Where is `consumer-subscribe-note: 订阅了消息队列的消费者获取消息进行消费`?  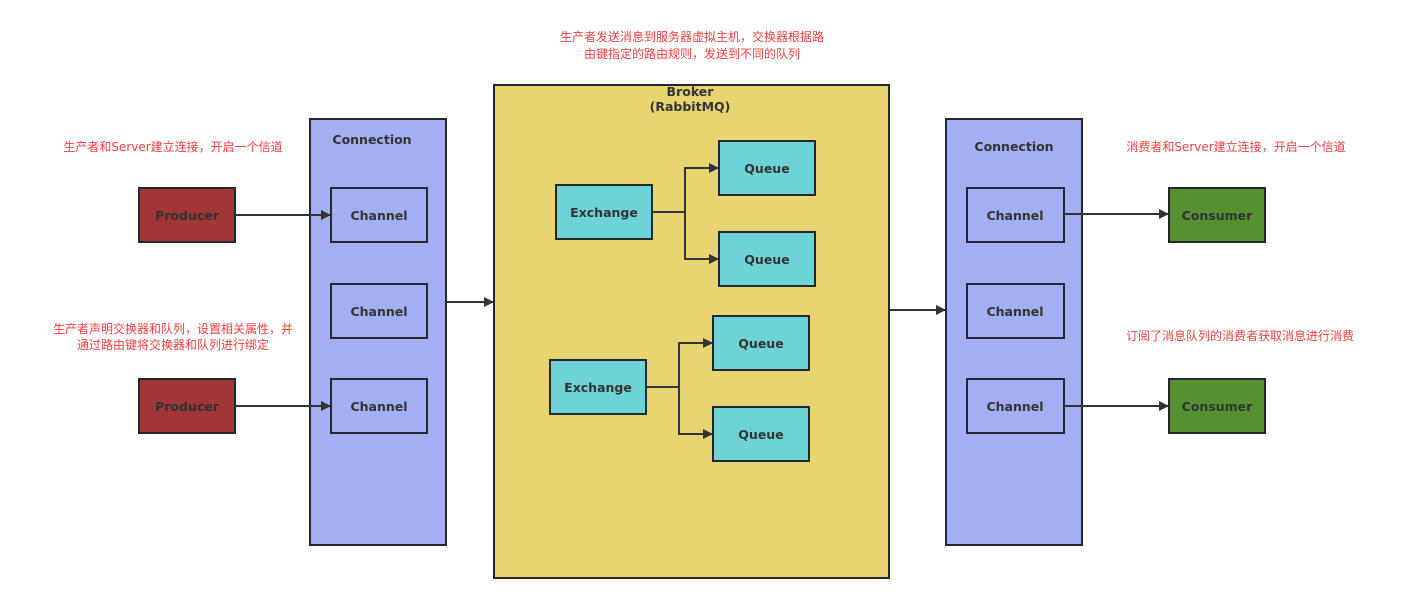 consumer-subscribe-note: 订阅了消息队列的消费者获取消息进行消费 is located at coordinates (1240, 335).